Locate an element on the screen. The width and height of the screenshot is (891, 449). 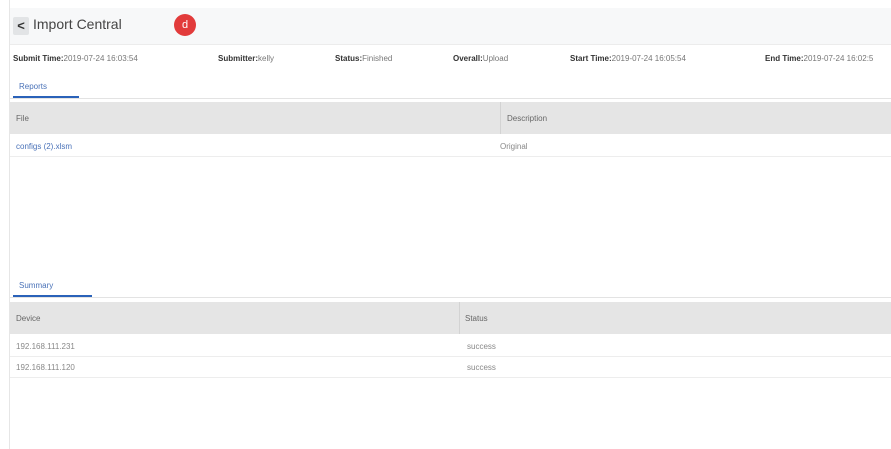
page-title: Import Central is located at coordinates (77, 24).